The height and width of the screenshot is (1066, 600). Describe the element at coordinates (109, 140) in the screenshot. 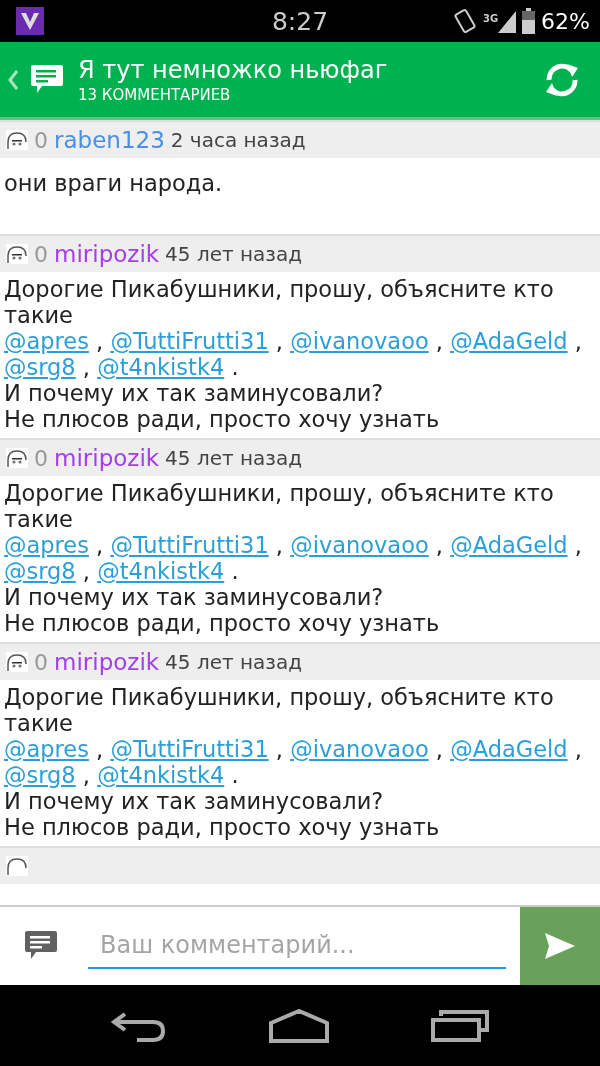

I see `author-name: raben123` at that location.